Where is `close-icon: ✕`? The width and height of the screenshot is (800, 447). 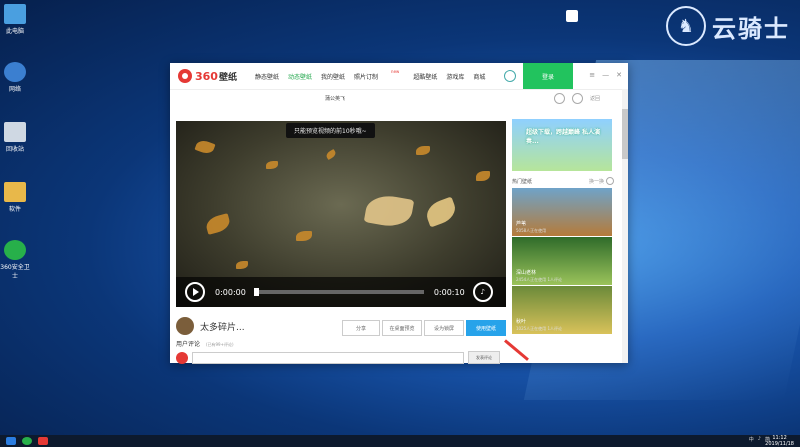 close-icon: ✕ is located at coordinates (619, 75).